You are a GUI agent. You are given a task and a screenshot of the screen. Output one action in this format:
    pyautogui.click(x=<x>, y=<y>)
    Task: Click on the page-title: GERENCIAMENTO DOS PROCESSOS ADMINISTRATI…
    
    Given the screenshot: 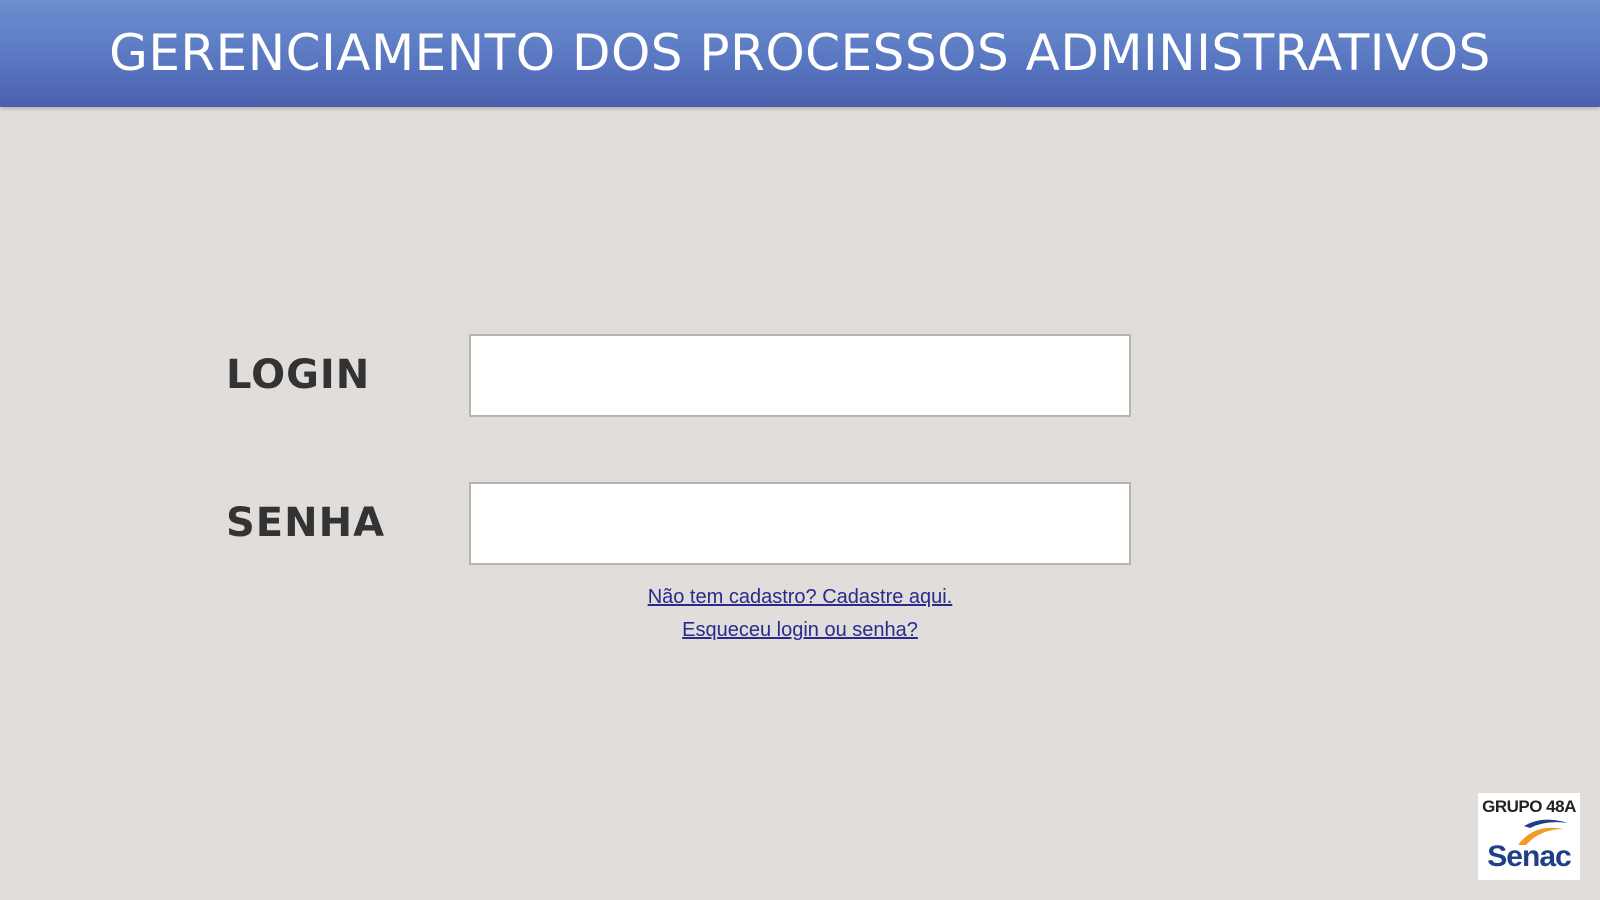 What is the action you would take?
    pyautogui.click(x=800, y=53)
    